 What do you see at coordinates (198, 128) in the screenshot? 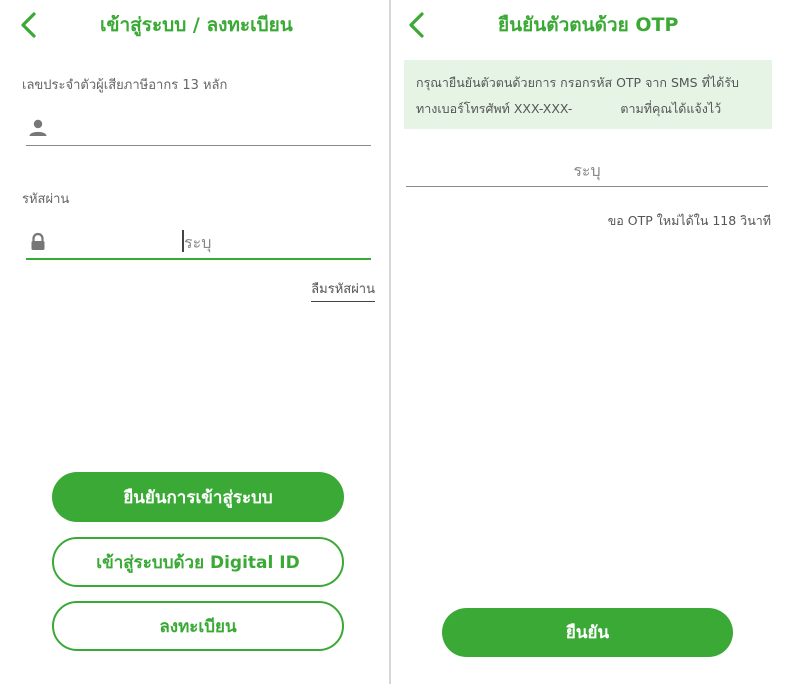
I see `tax-id-input` at bounding box center [198, 128].